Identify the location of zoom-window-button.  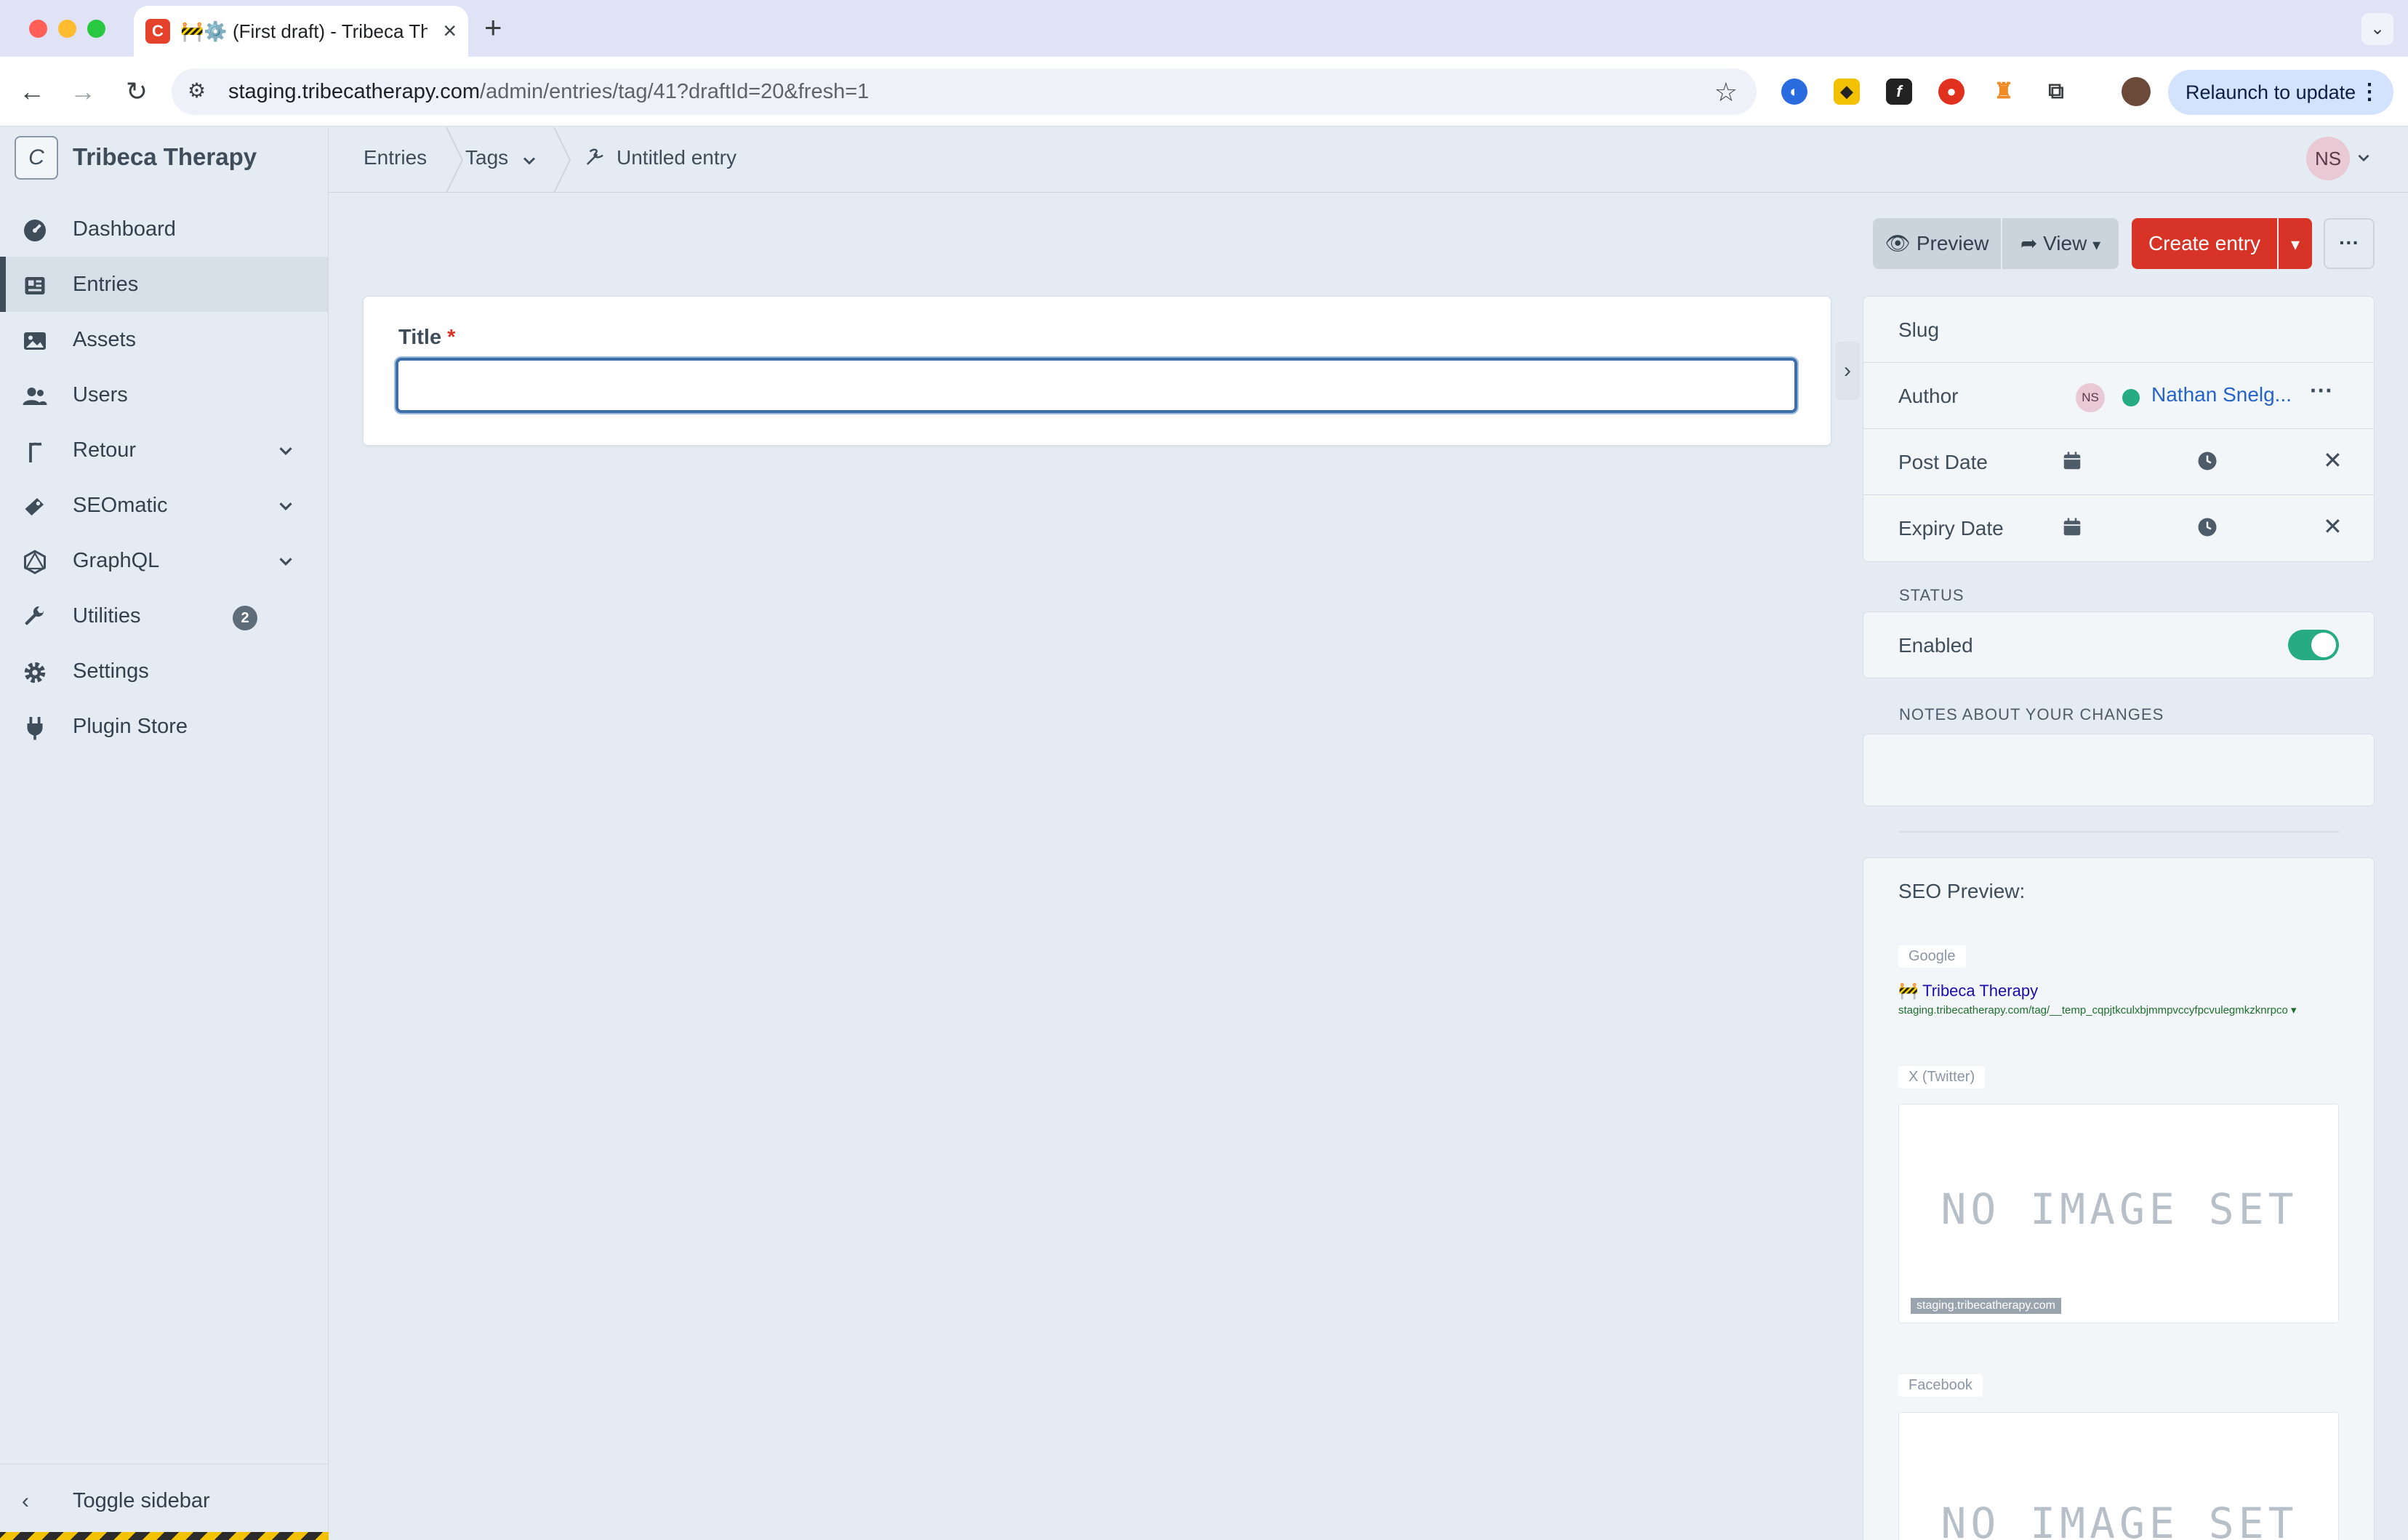
(96, 29).